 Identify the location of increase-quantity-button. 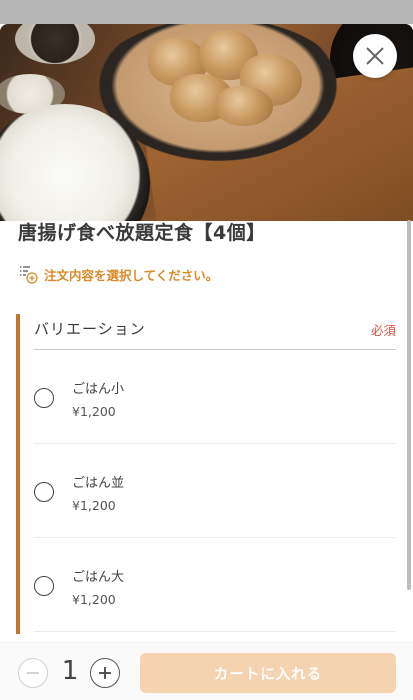
(105, 673).